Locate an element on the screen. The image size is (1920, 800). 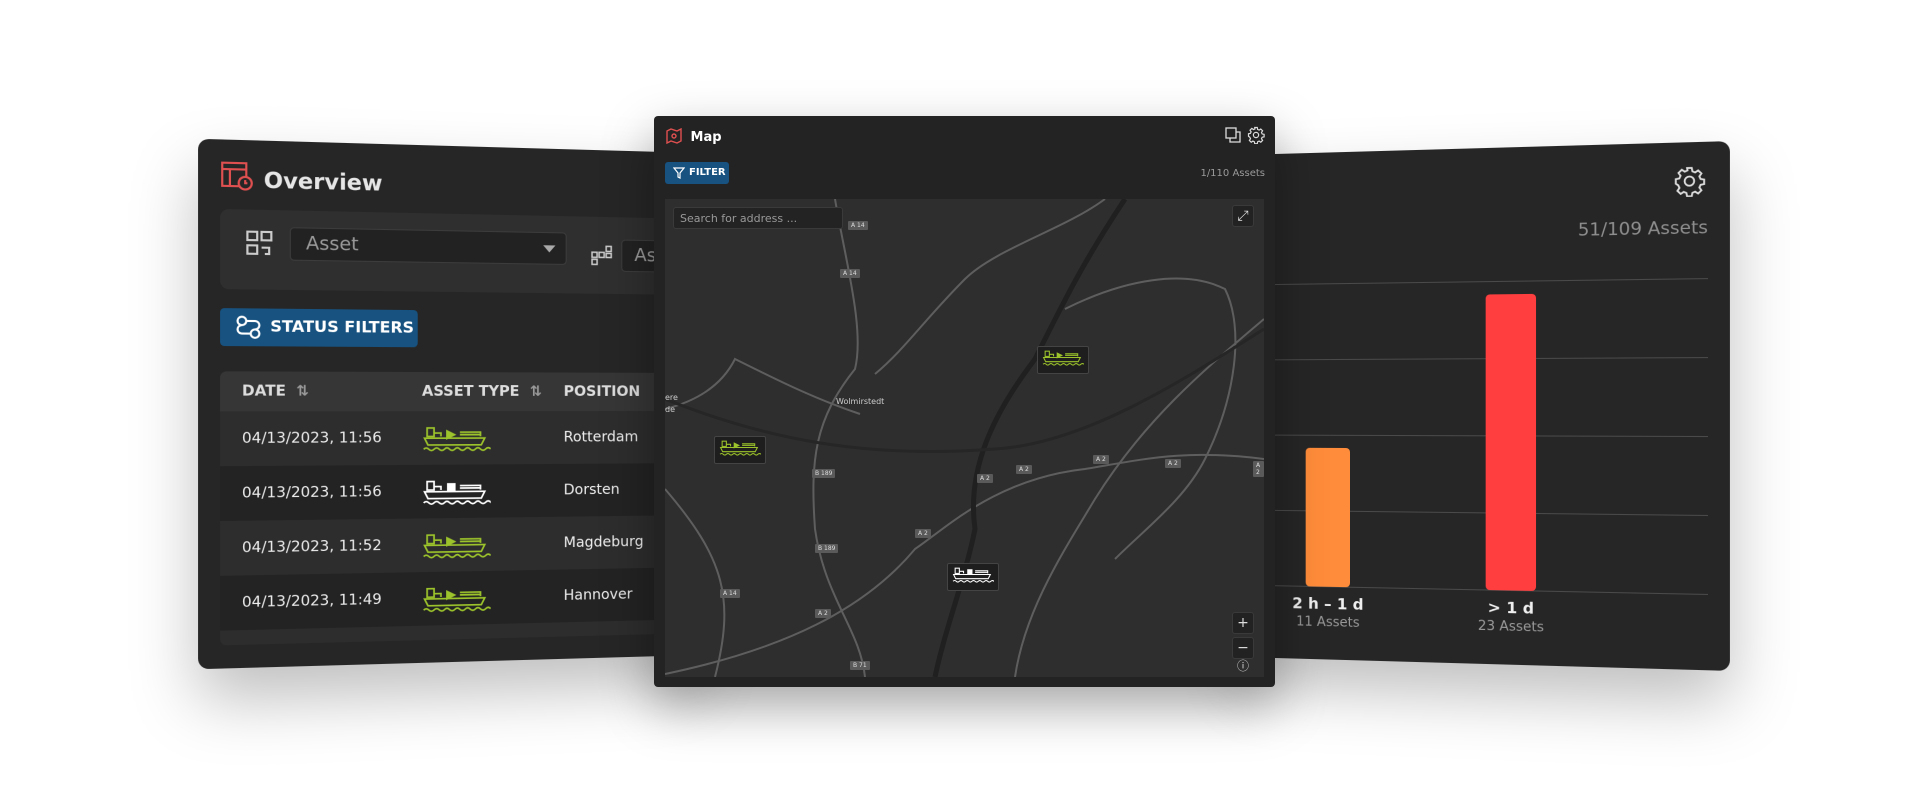
toggles-icon is located at coordinates (248, 327).